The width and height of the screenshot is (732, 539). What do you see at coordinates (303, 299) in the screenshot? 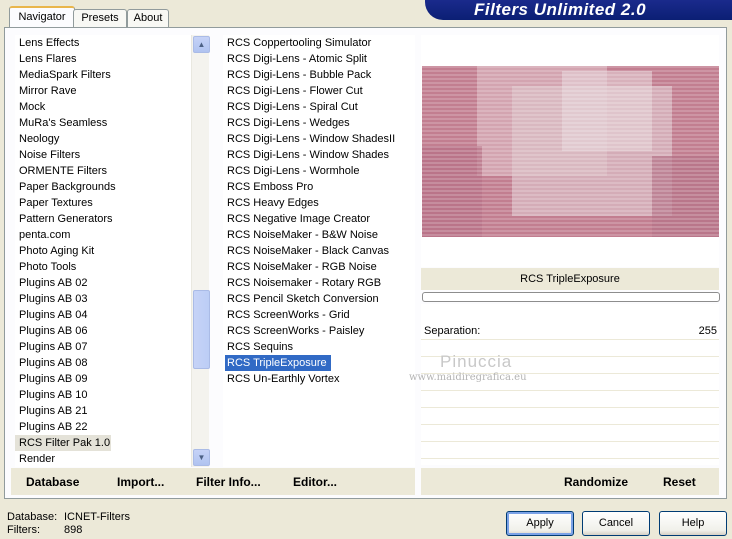
I see `list-item-label: RCS Pencil Sketch Conversion` at bounding box center [303, 299].